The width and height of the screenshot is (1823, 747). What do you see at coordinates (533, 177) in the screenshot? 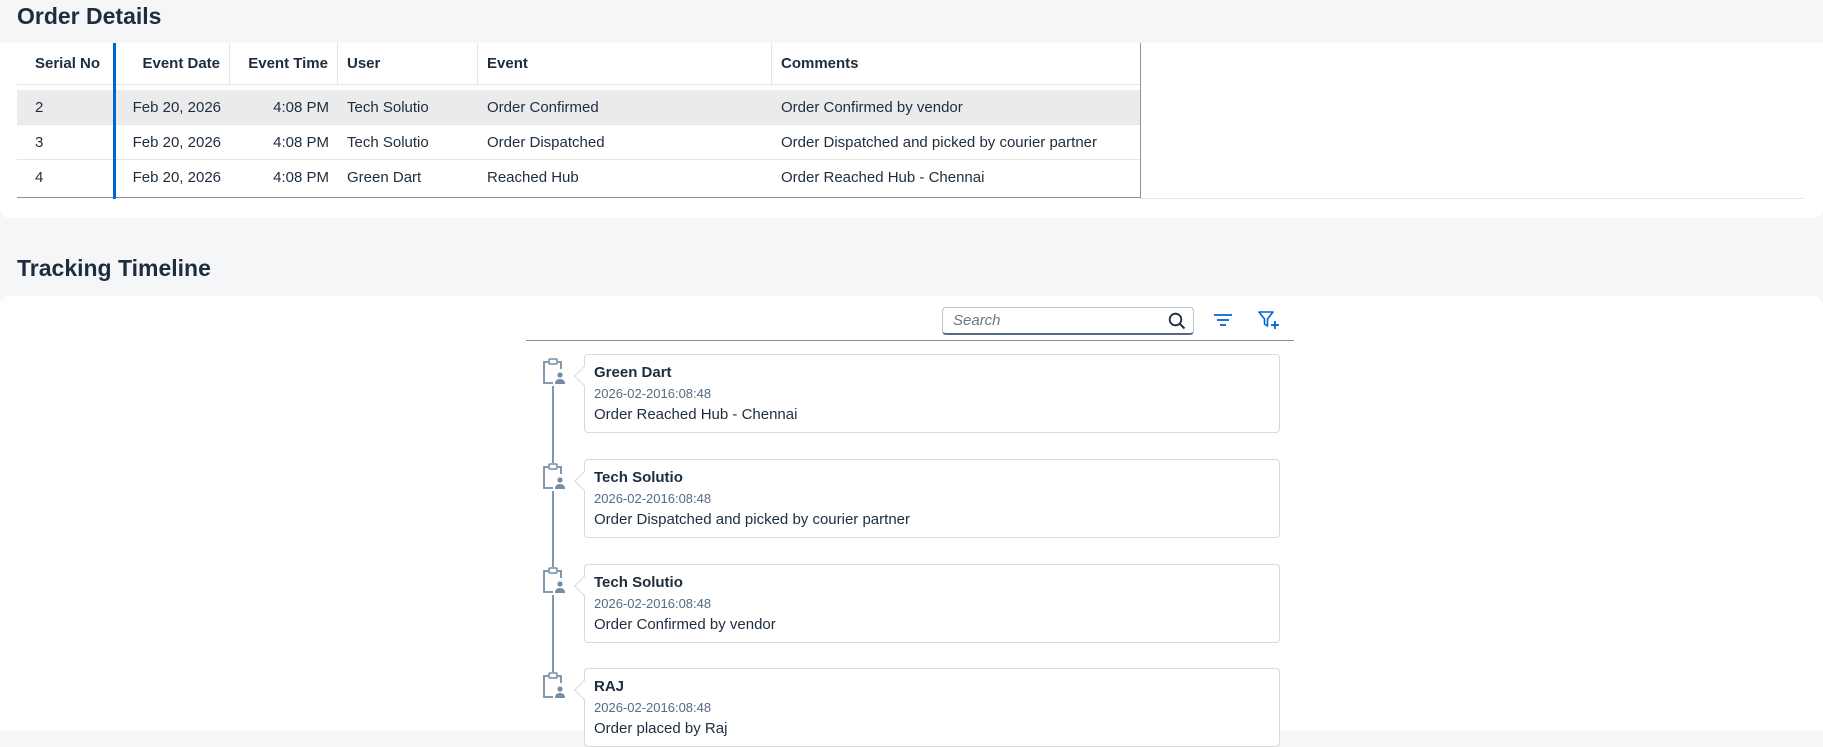
I see `cell-event: Reached Hub` at bounding box center [533, 177].